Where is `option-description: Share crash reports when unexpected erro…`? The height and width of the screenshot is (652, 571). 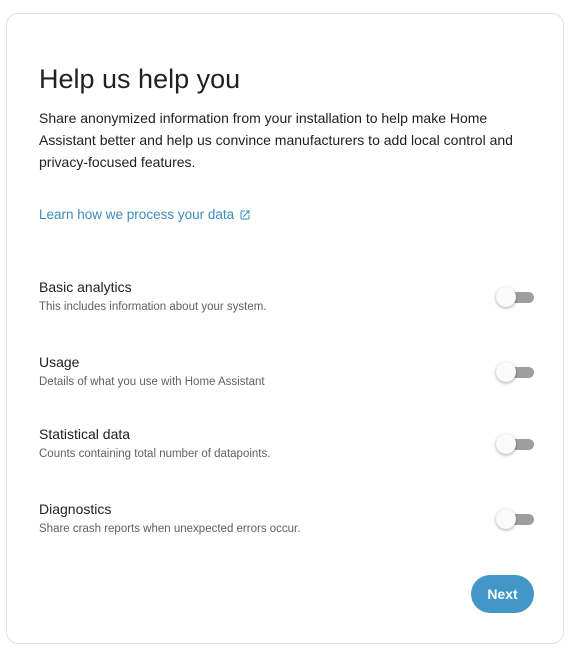 option-description: Share crash reports when unexpected erro… is located at coordinates (170, 529).